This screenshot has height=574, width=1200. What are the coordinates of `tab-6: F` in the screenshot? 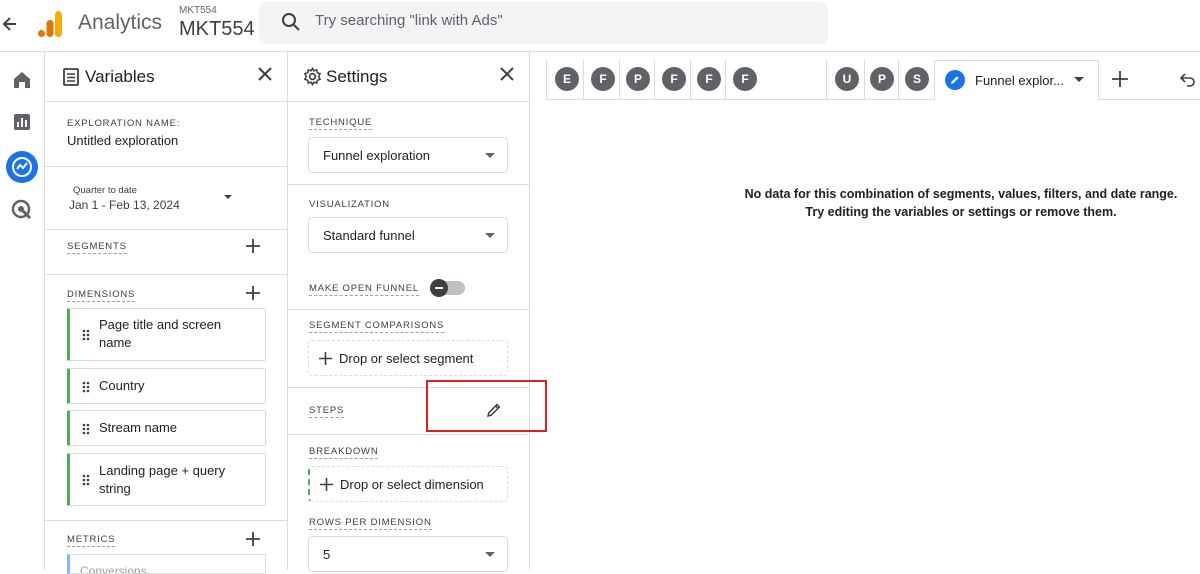 It's located at (745, 79).